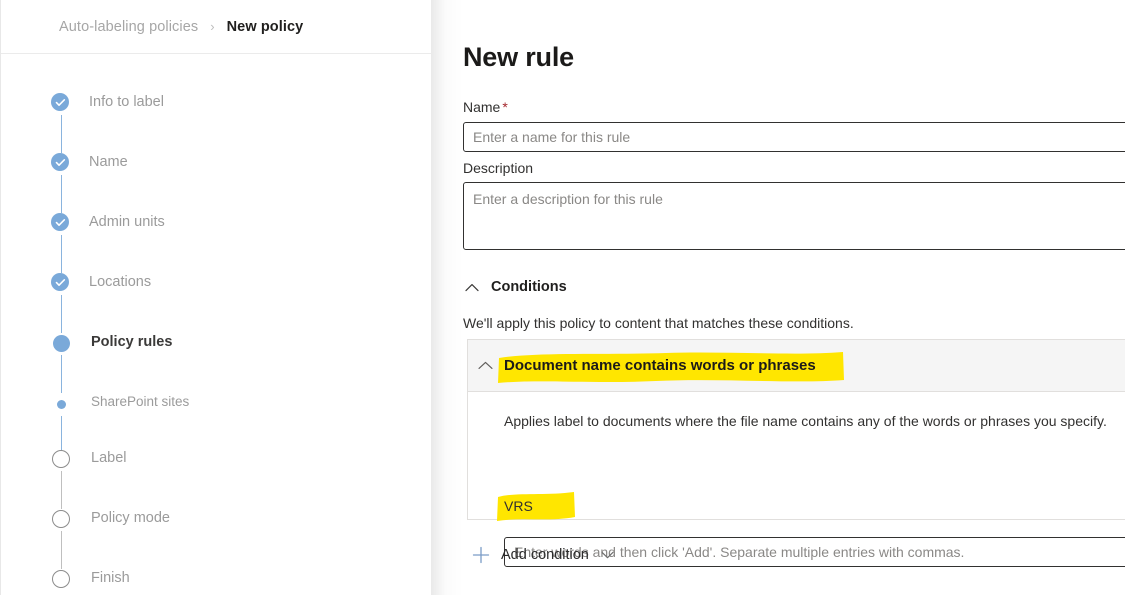 The height and width of the screenshot is (595, 1125). I want to click on name-field-label: Name *, so click(485, 107).